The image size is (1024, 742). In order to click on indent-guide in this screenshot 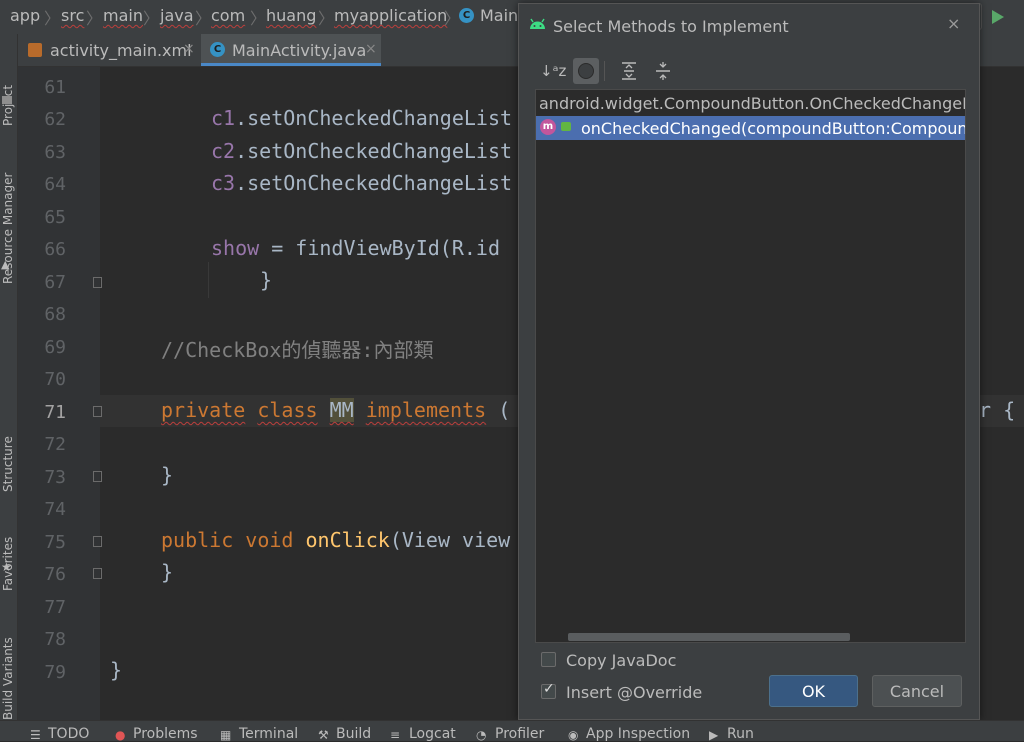, I will do `click(208, 280)`.